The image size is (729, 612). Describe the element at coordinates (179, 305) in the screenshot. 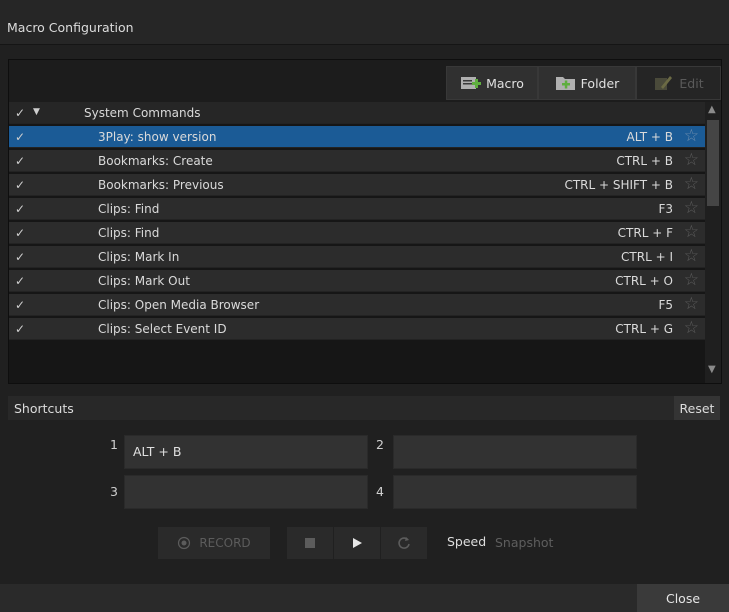

I see `macro-name: Clips: Open Media Browser` at that location.